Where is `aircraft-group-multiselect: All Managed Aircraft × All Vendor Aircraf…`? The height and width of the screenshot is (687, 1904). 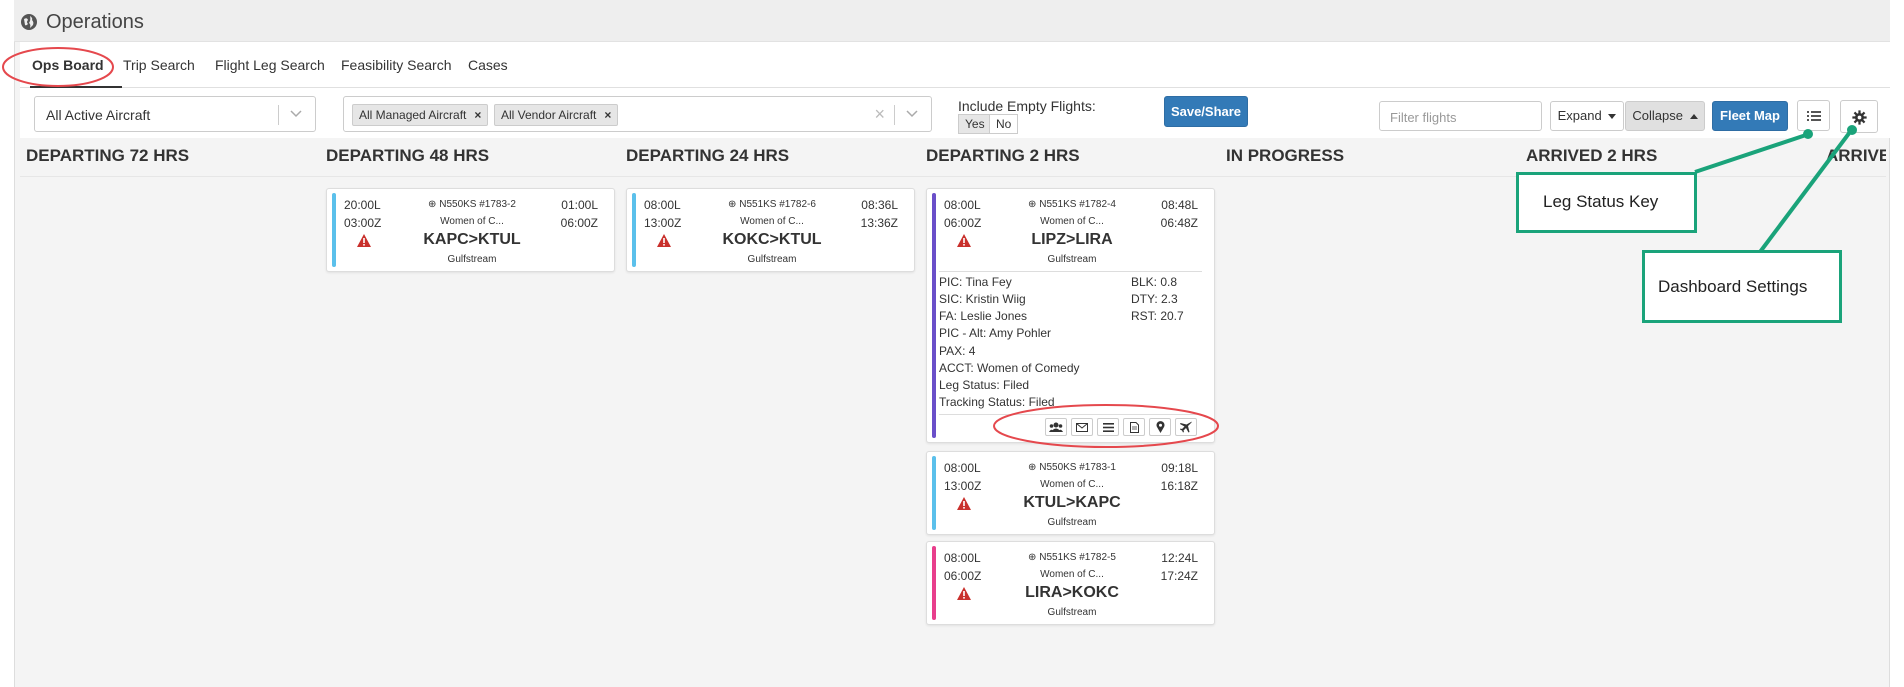
aircraft-group-multiselect: All Managed Aircraft × All Vendor Aircraf… is located at coordinates (637, 114).